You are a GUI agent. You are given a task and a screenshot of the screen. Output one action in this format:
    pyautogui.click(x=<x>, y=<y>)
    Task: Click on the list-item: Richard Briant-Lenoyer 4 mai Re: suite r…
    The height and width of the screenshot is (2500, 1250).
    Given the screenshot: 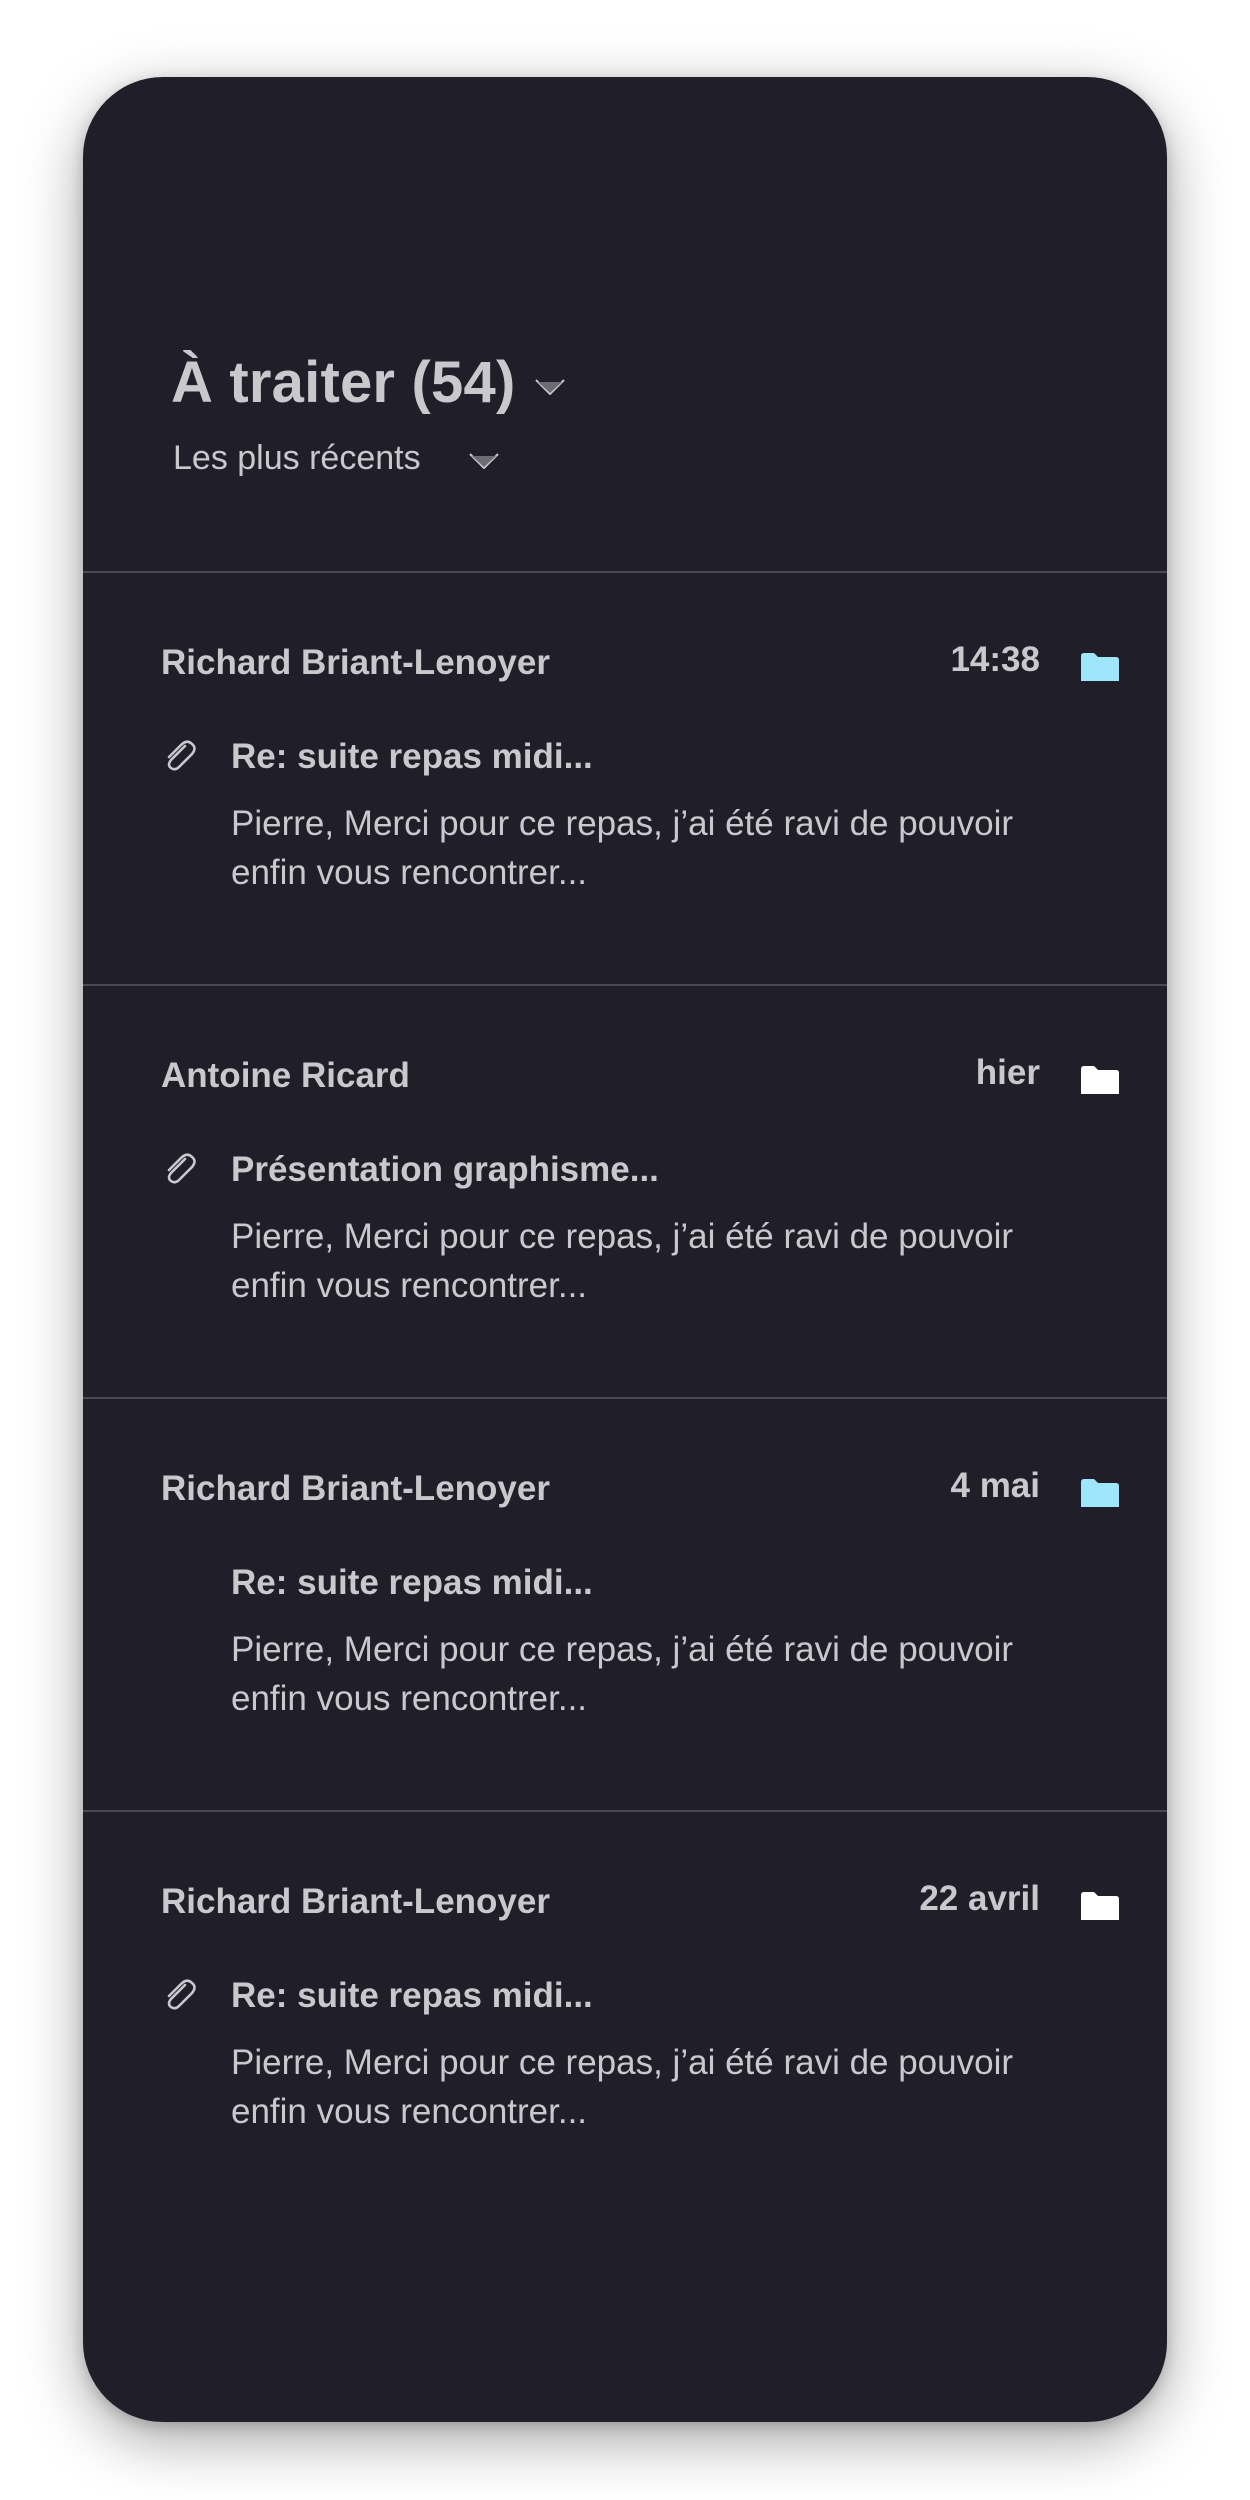 What is the action you would take?
    pyautogui.click(x=625, y=1604)
    